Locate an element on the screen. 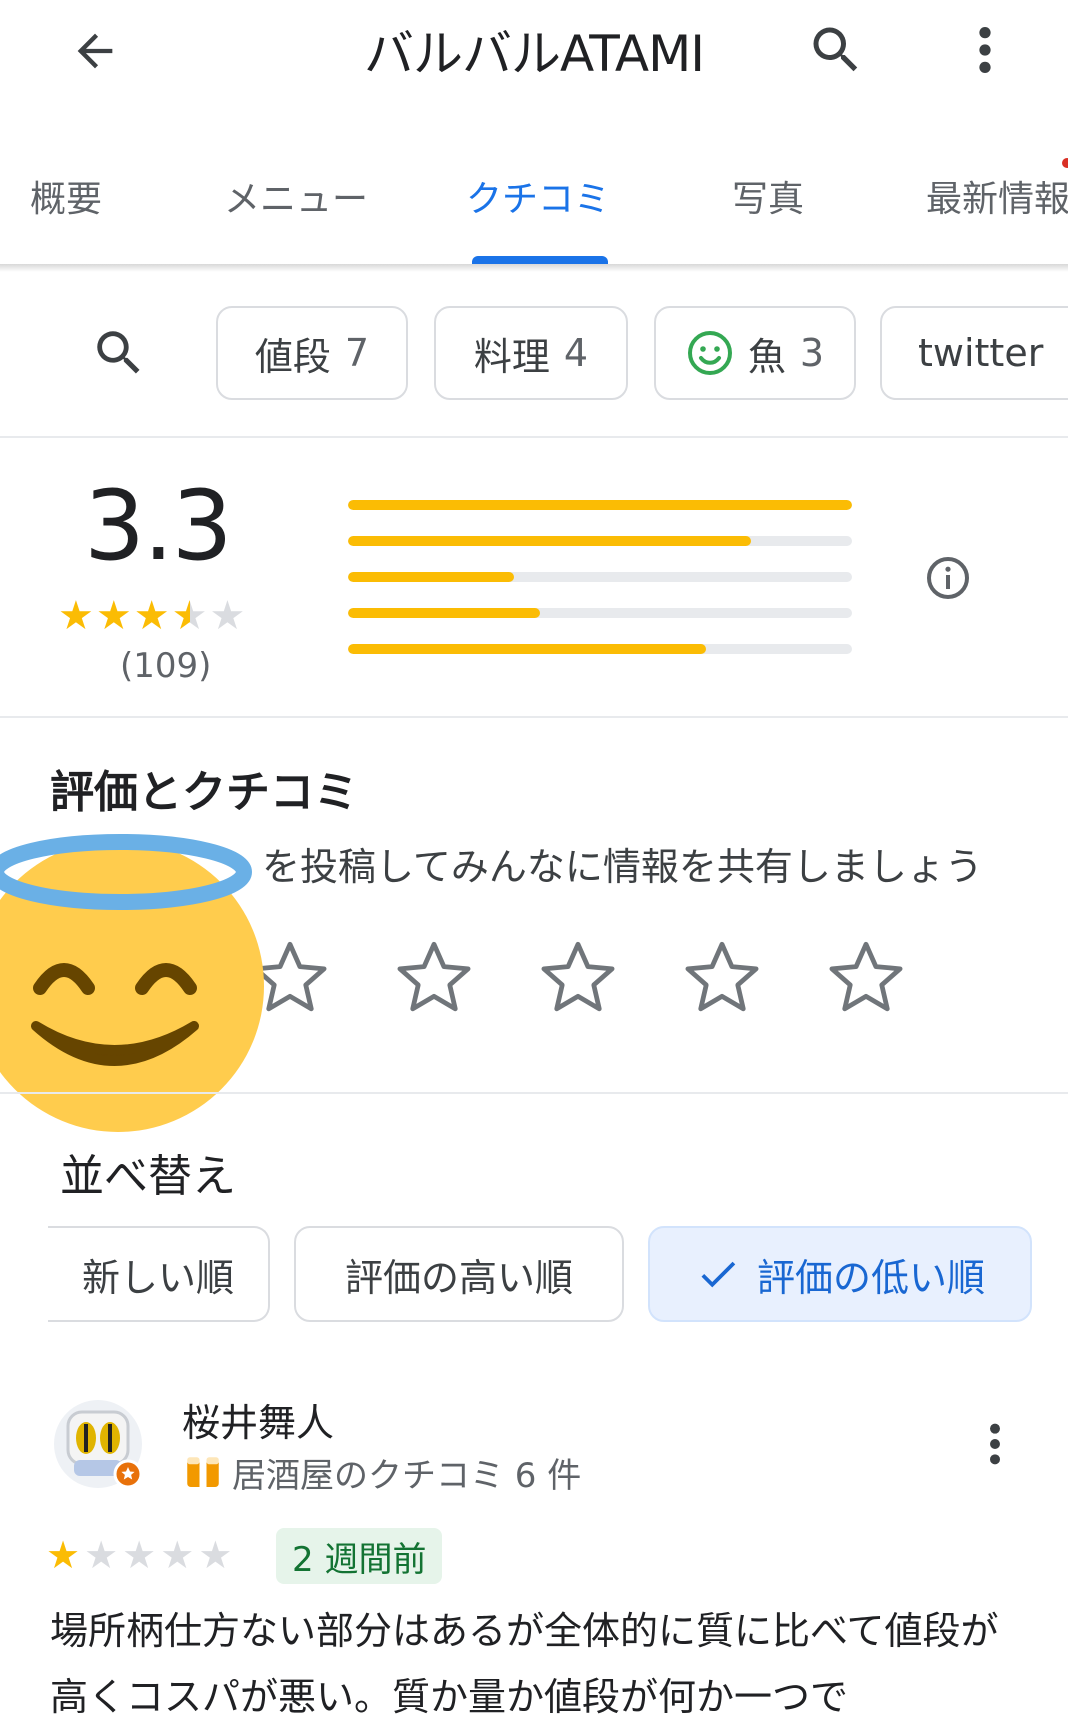 The image size is (1068, 1722). more-options-button is located at coordinates (985, 50).